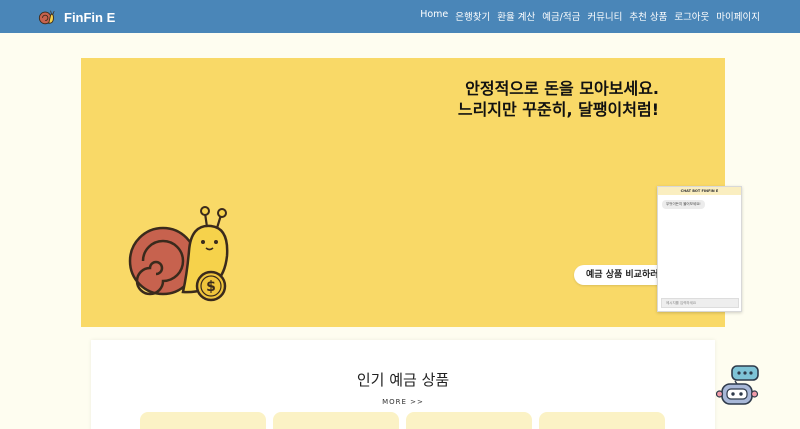 This screenshot has width=800, height=429. I want to click on nav-logout: 로그아웃, so click(691, 16).